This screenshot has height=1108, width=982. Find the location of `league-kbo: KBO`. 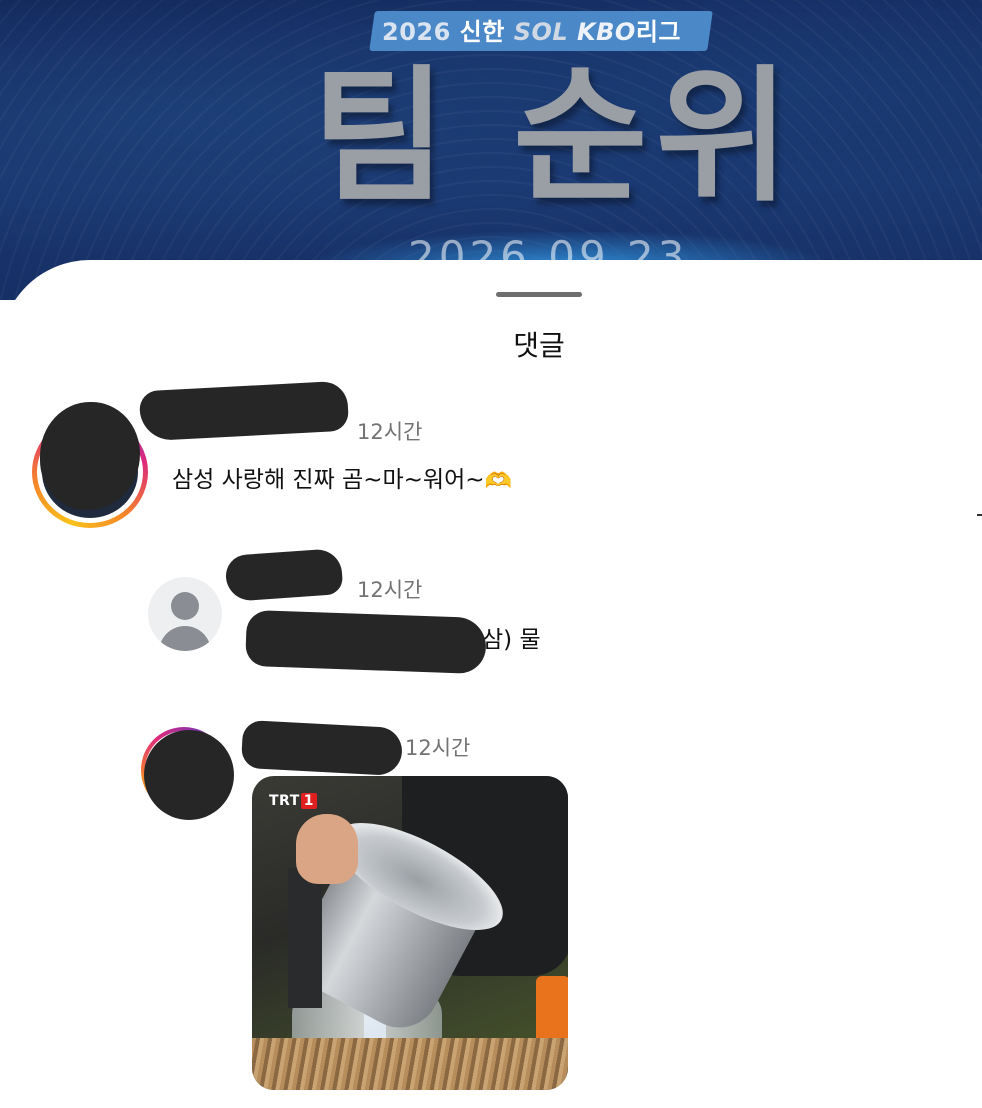

league-kbo: KBO is located at coordinates (606, 32).